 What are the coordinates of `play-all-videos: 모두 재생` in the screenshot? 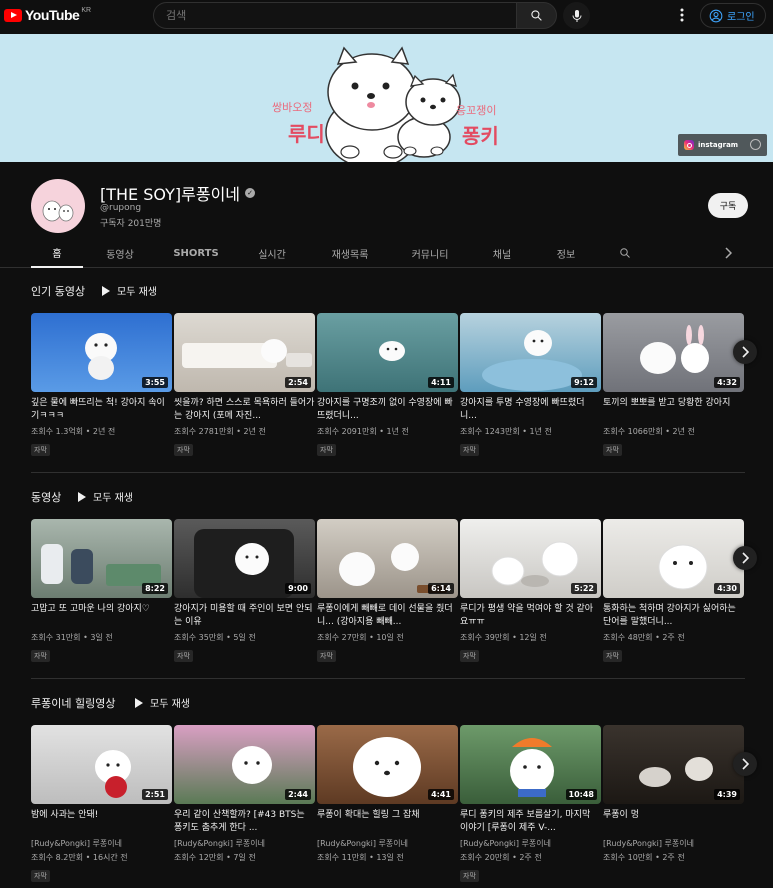 It's located at (105, 496).